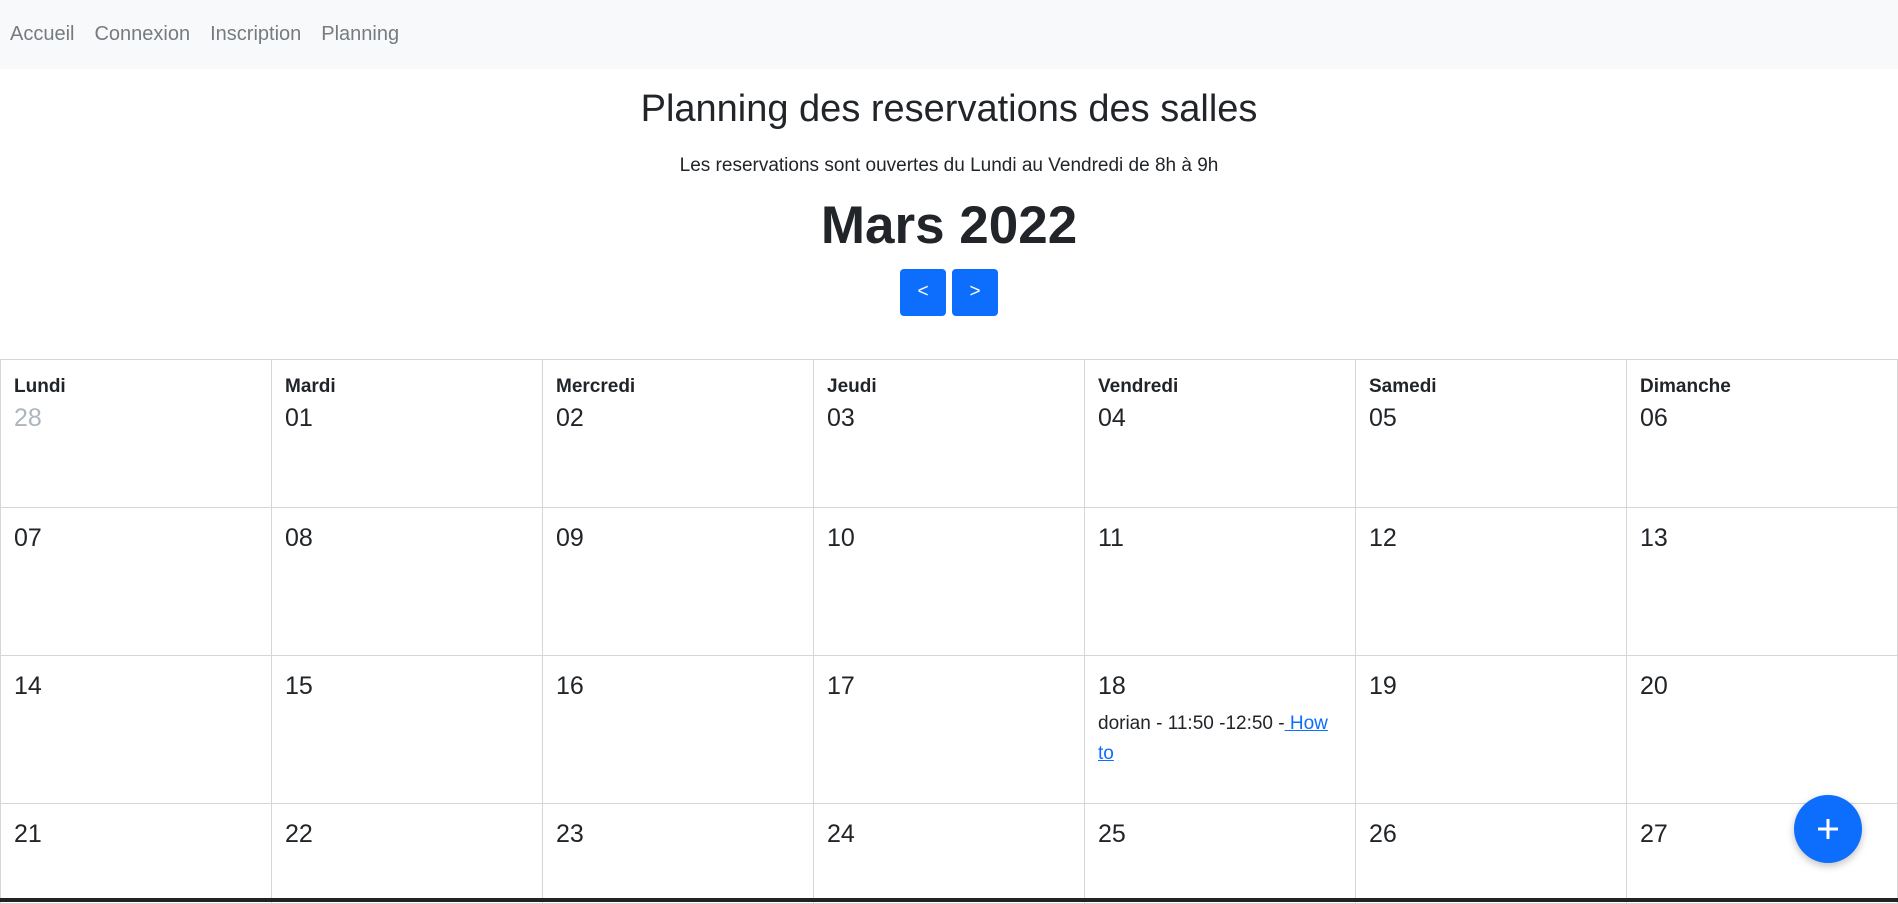 The height and width of the screenshot is (904, 1898). Describe the element at coordinates (841, 538) in the screenshot. I see `day-number: 10` at that location.